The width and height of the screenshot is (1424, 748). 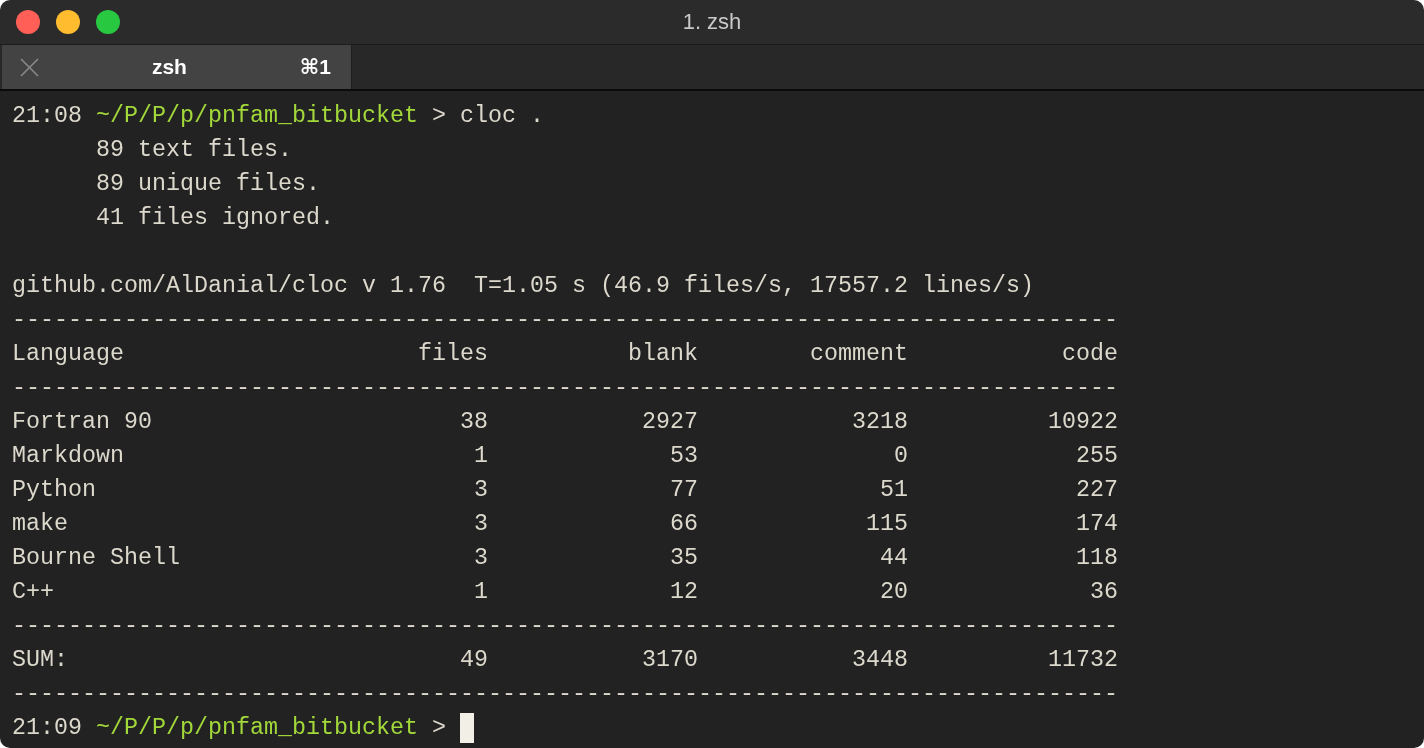 I want to click on table-cell-text: 3218, so click(x=879, y=422).